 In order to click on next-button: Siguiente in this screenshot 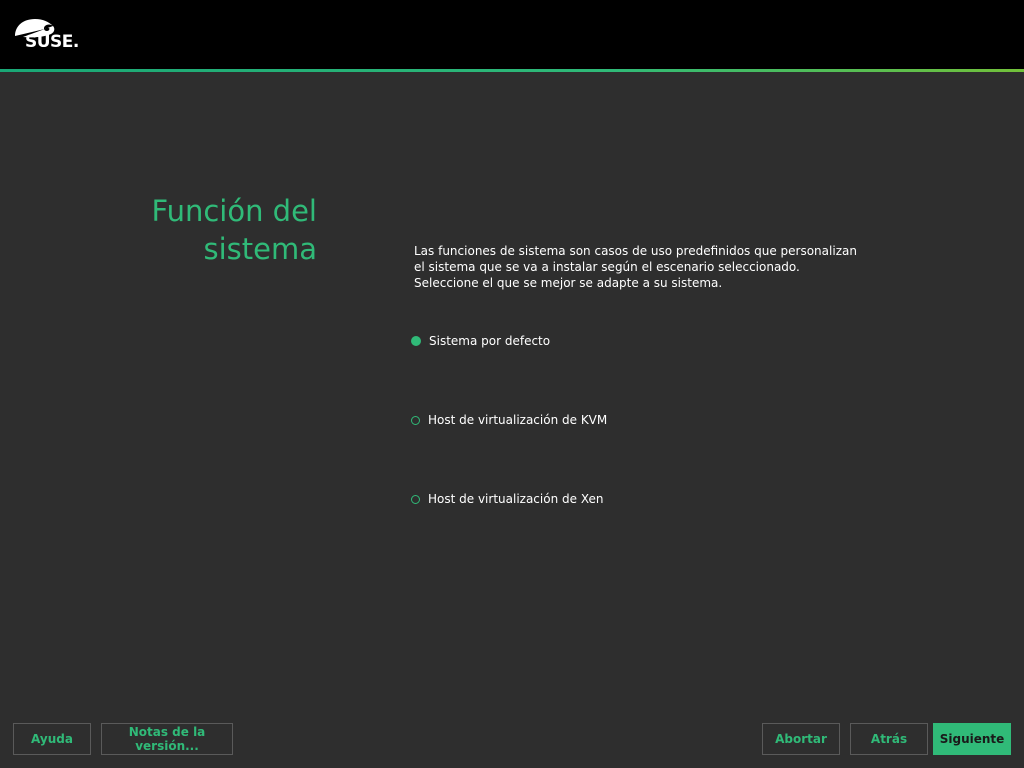, I will do `click(972, 739)`.